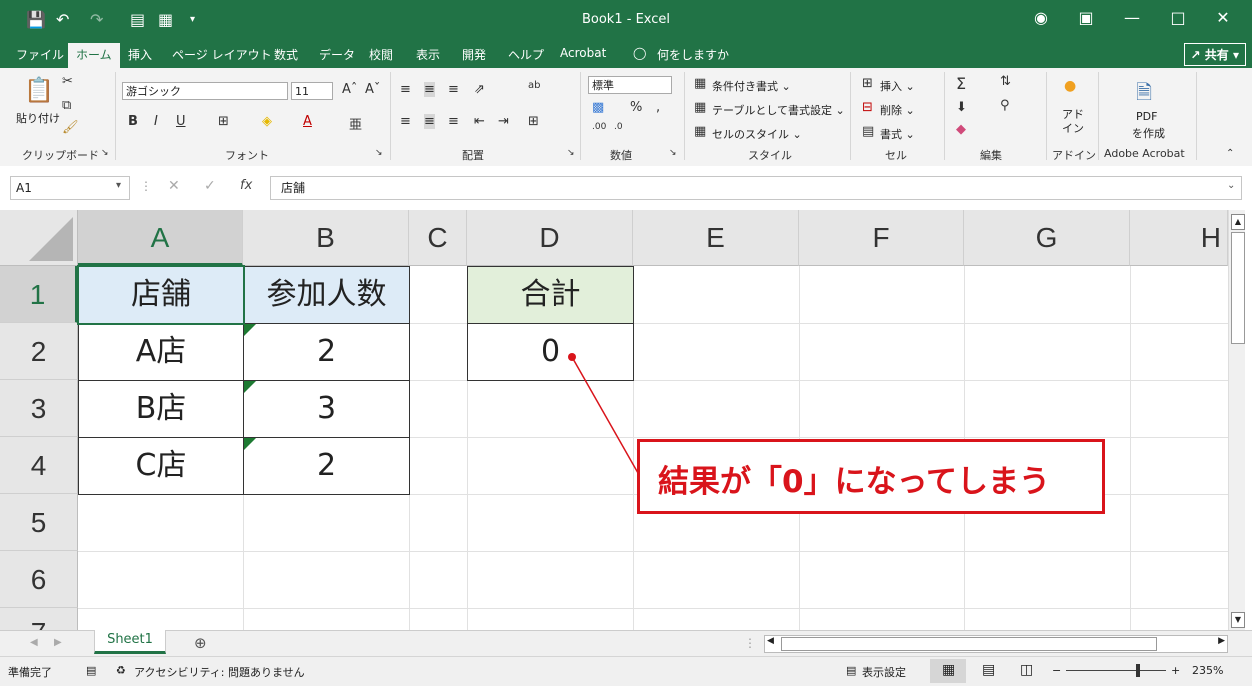 The image size is (1252, 686). I want to click on align-top-icon: ≡, so click(405, 89).